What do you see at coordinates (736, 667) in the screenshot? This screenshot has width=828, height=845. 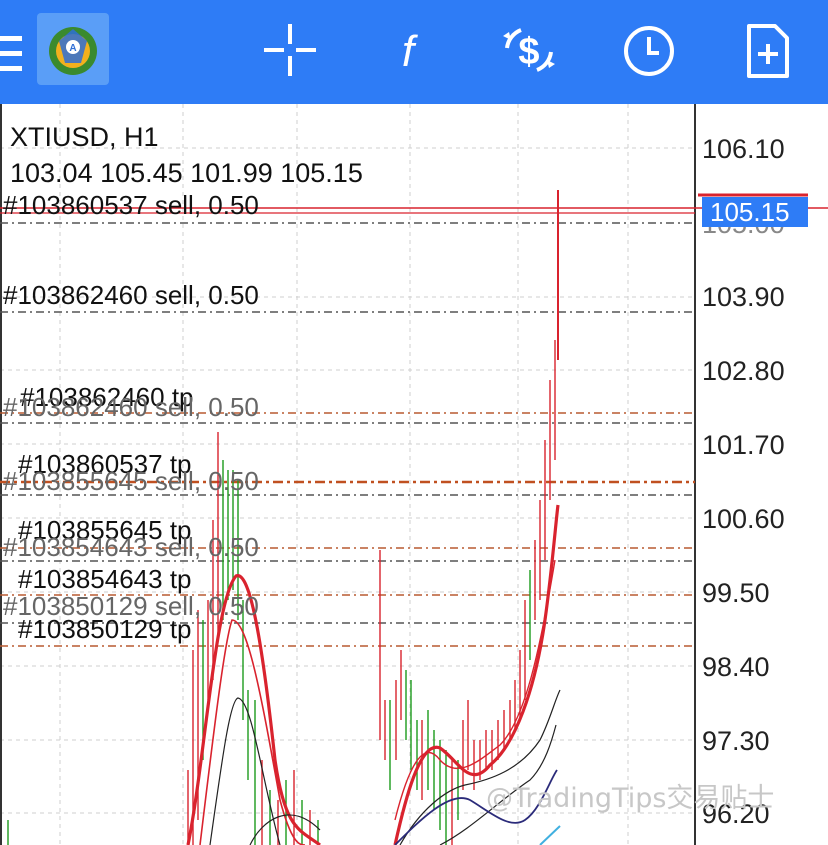 I see `price-scale-label: 98.40` at bounding box center [736, 667].